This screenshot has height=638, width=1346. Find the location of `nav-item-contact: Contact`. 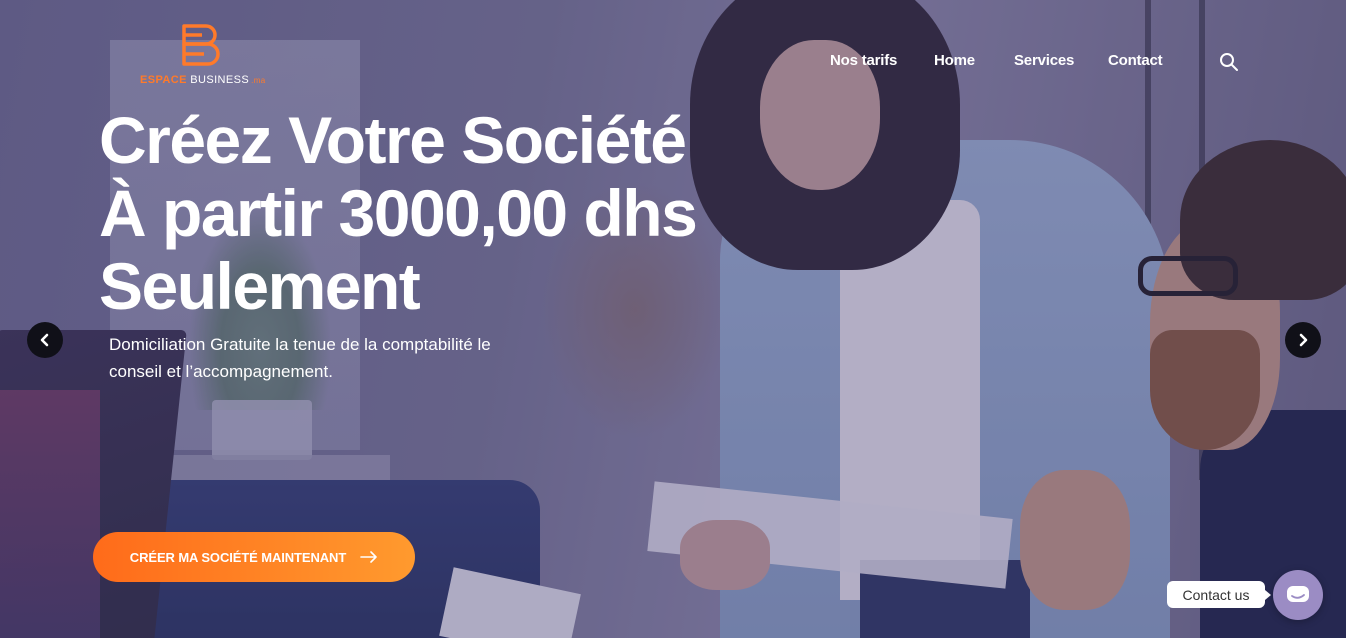

nav-item-contact: Contact is located at coordinates (1135, 60).